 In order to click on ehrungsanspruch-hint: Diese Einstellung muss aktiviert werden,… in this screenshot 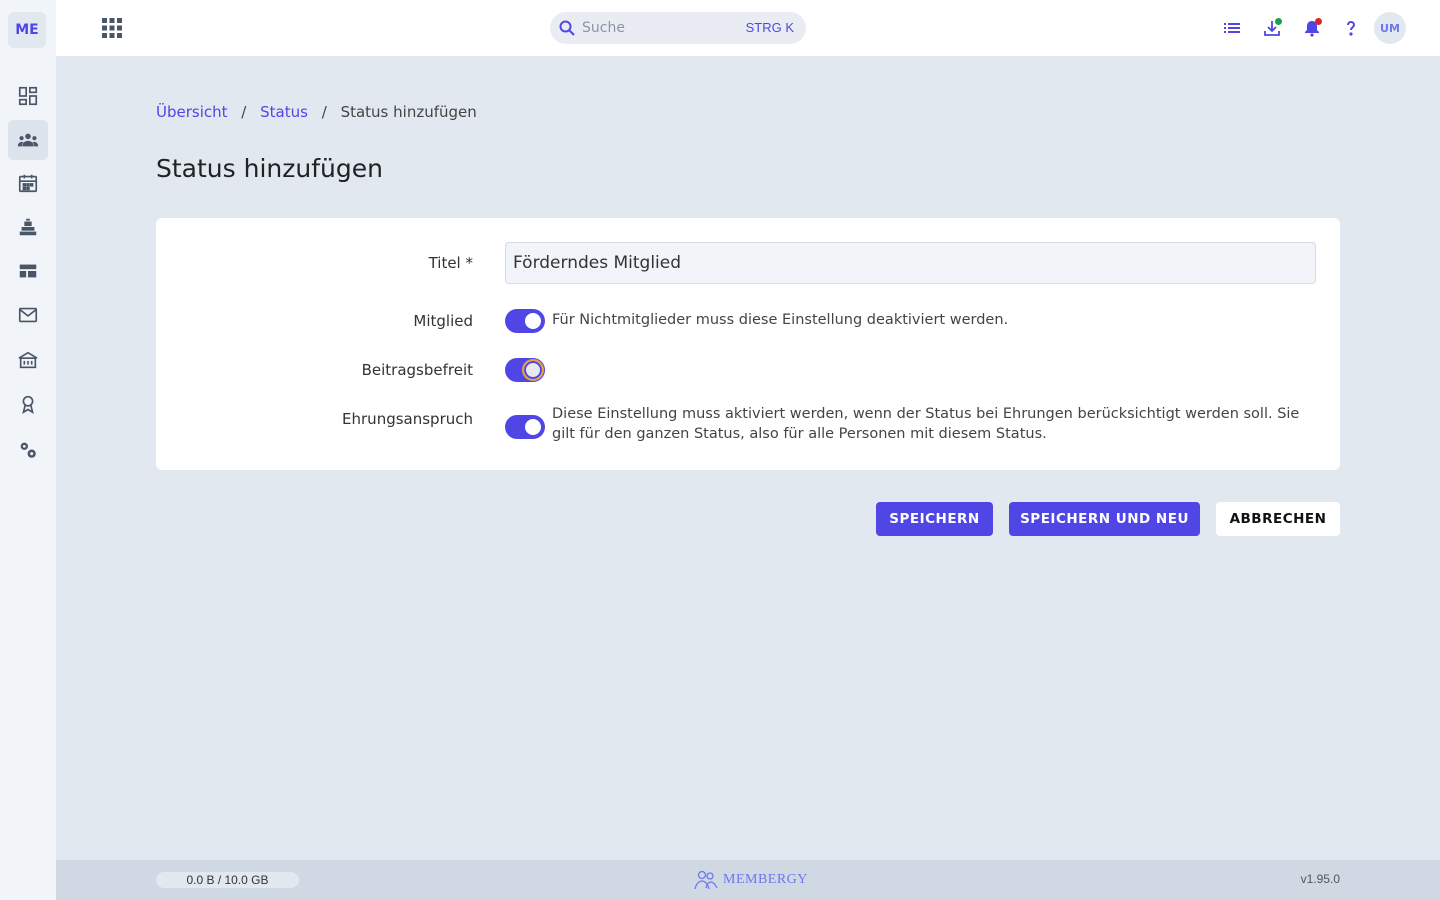, I will do `click(926, 424)`.